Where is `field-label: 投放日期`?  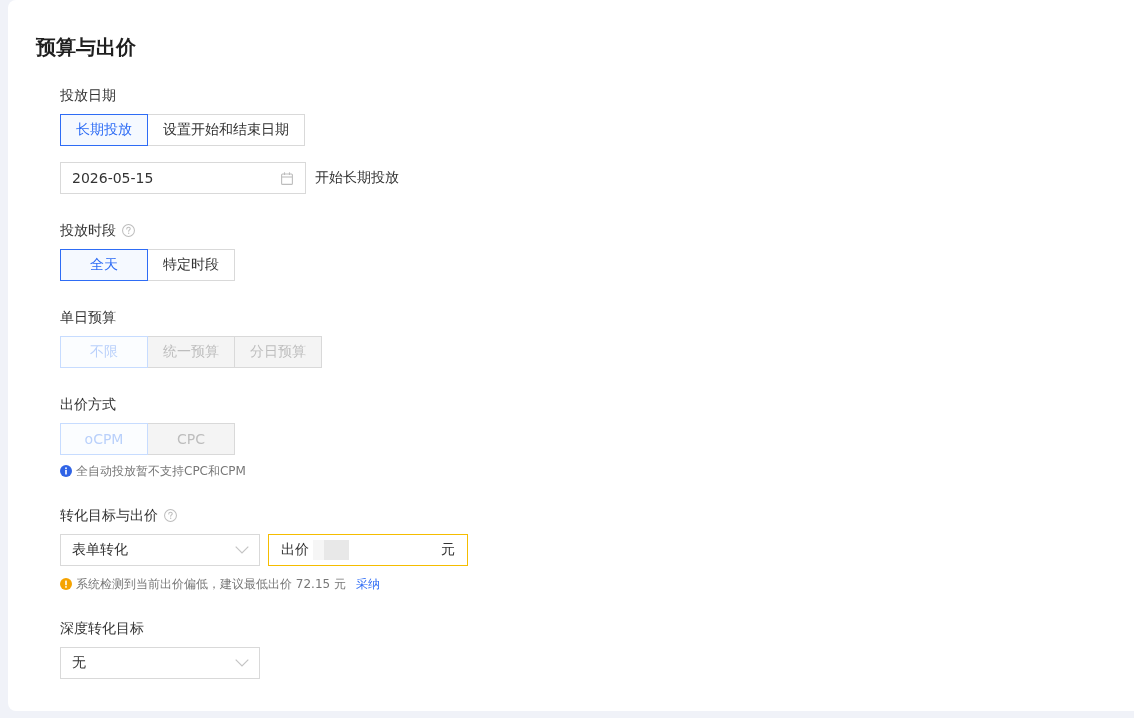 field-label: 投放日期 is located at coordinates (88, 95).